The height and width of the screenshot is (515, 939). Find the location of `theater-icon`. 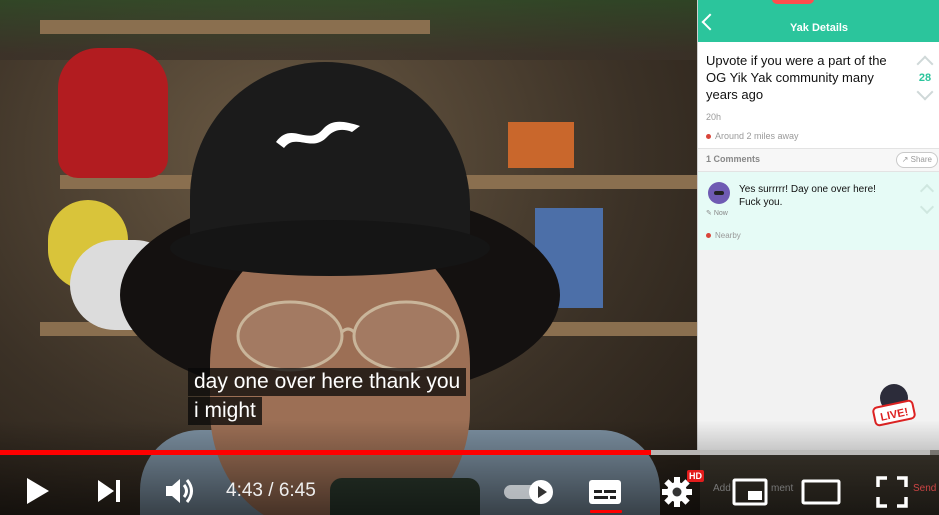

theater-icon is located at coordinates (821, 492).